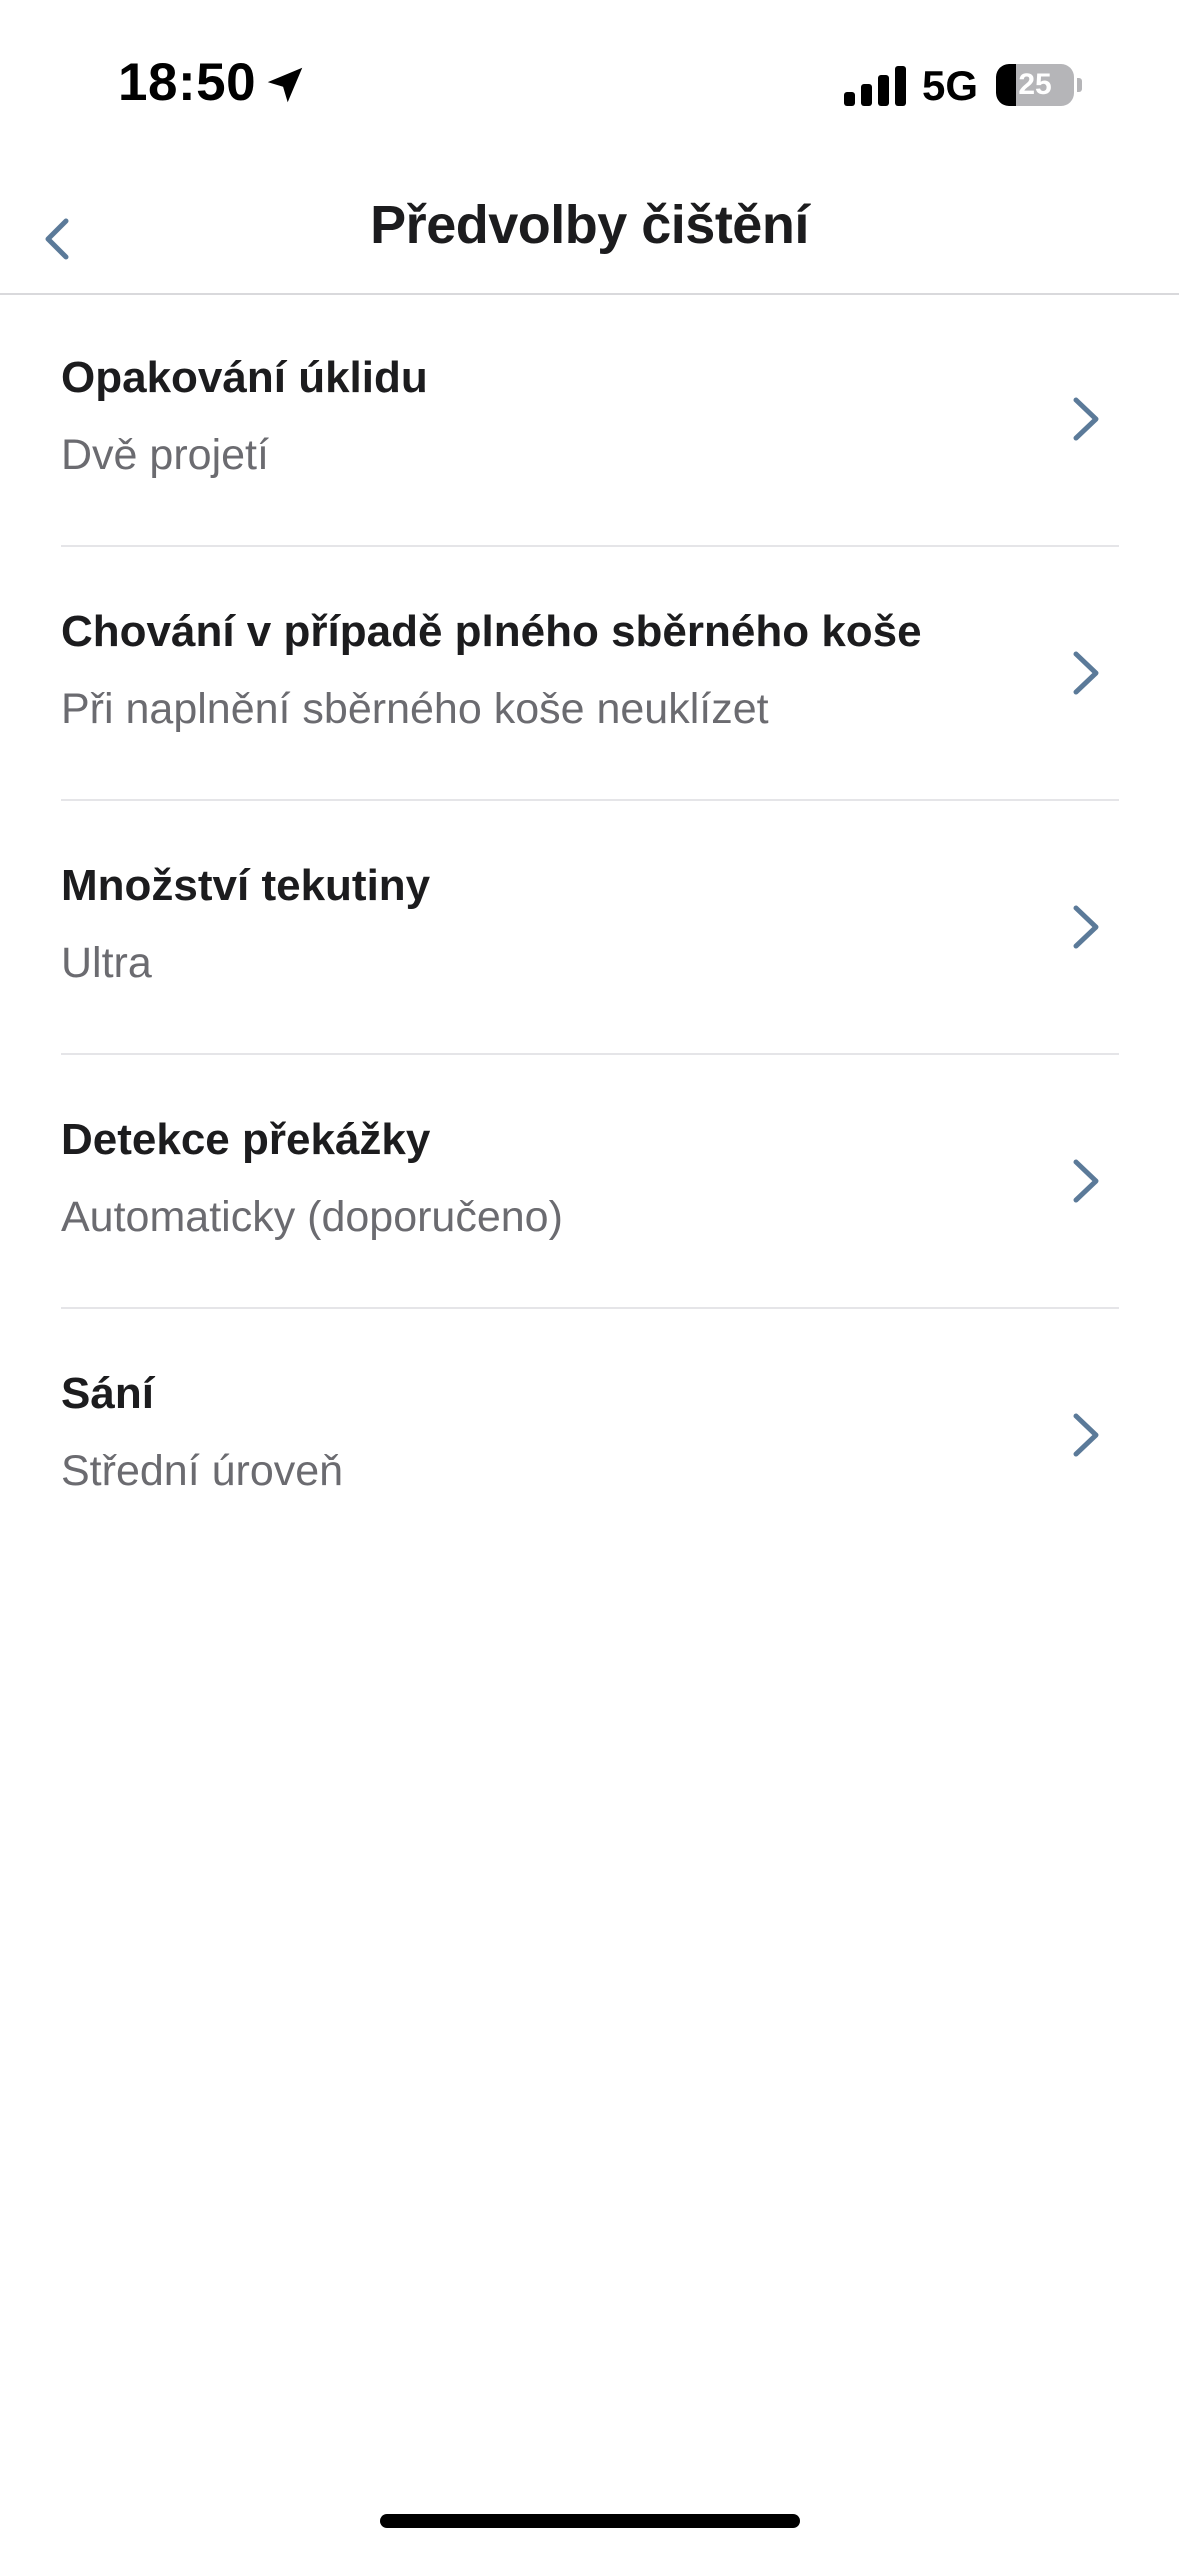 The height and width of the screenshot is (2556, 1179). Describe the element at coordinates (244, 377) in the screenshot. I see `setting-title: Opakování úklidu` at that location.